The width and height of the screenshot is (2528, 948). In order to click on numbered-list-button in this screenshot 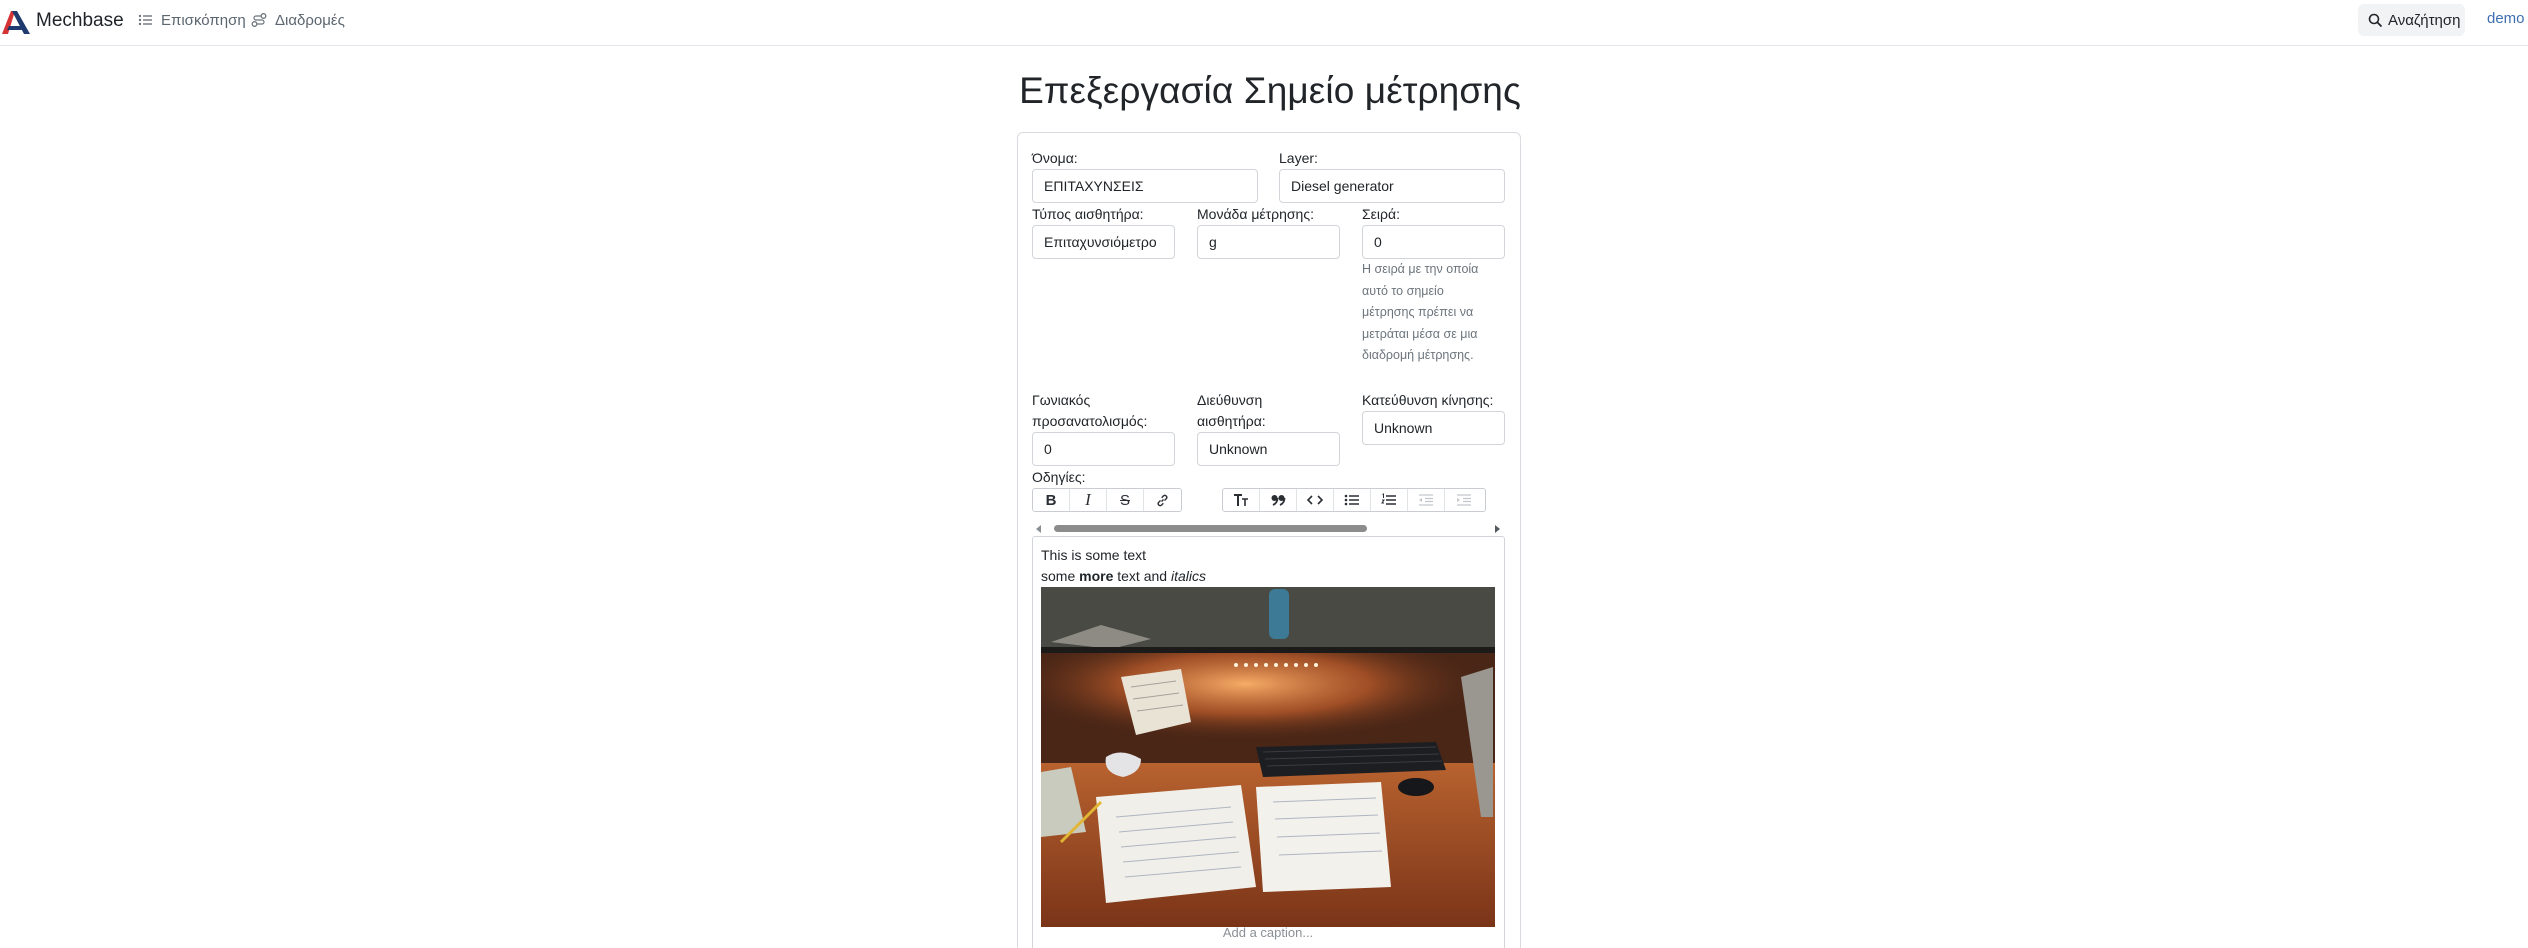, I will do `click(1389, 500)`.